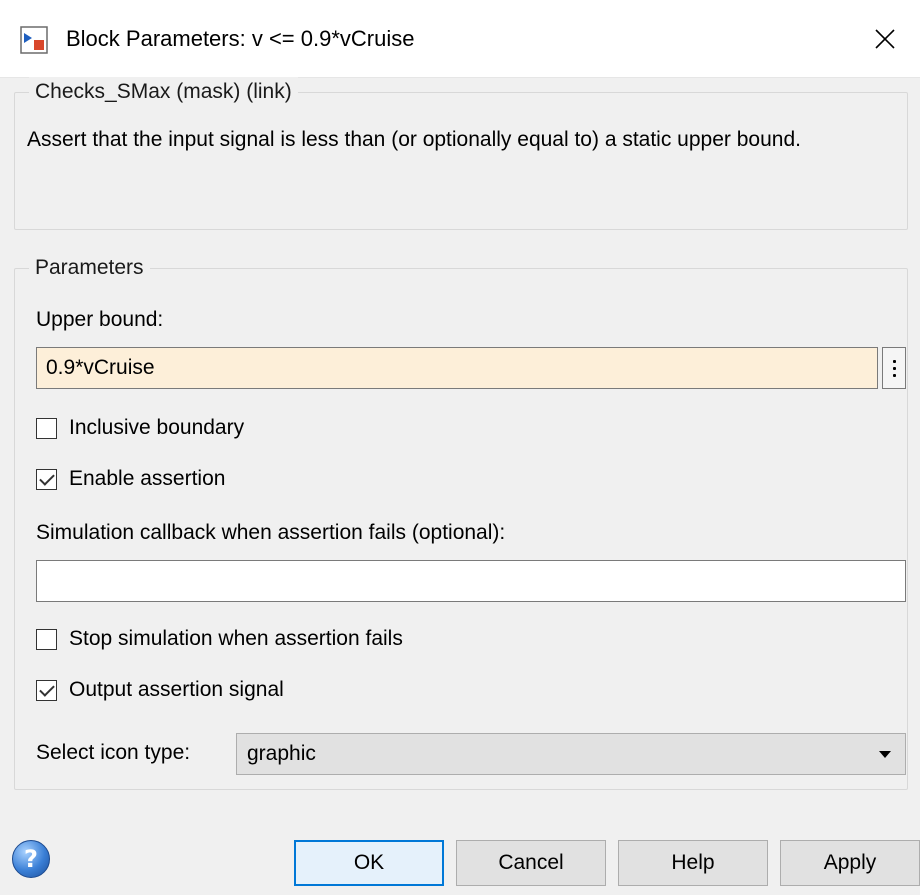 The width and height of the screenshot is (920, 895). I want to click on inclusive-boundary-option: Inclusive boundary, so click(140, 428).